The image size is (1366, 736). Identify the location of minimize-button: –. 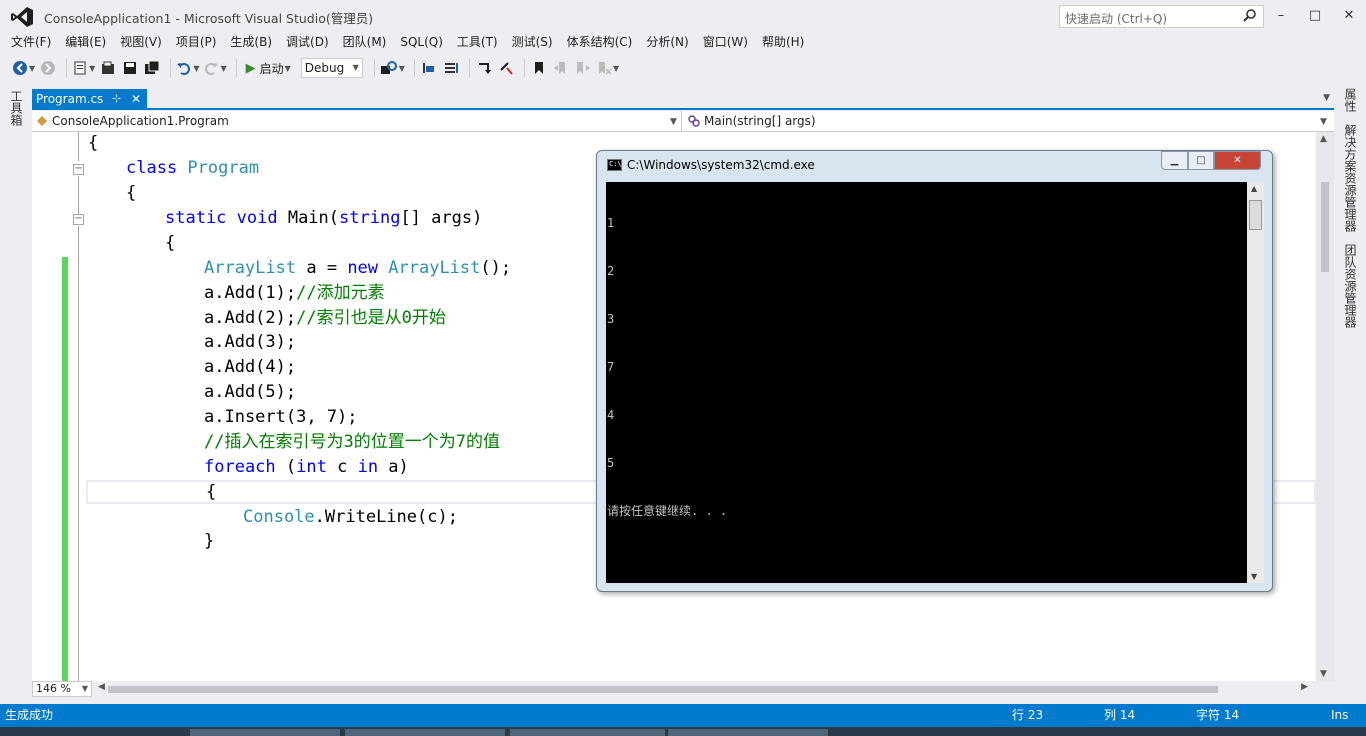
(1281, 15).